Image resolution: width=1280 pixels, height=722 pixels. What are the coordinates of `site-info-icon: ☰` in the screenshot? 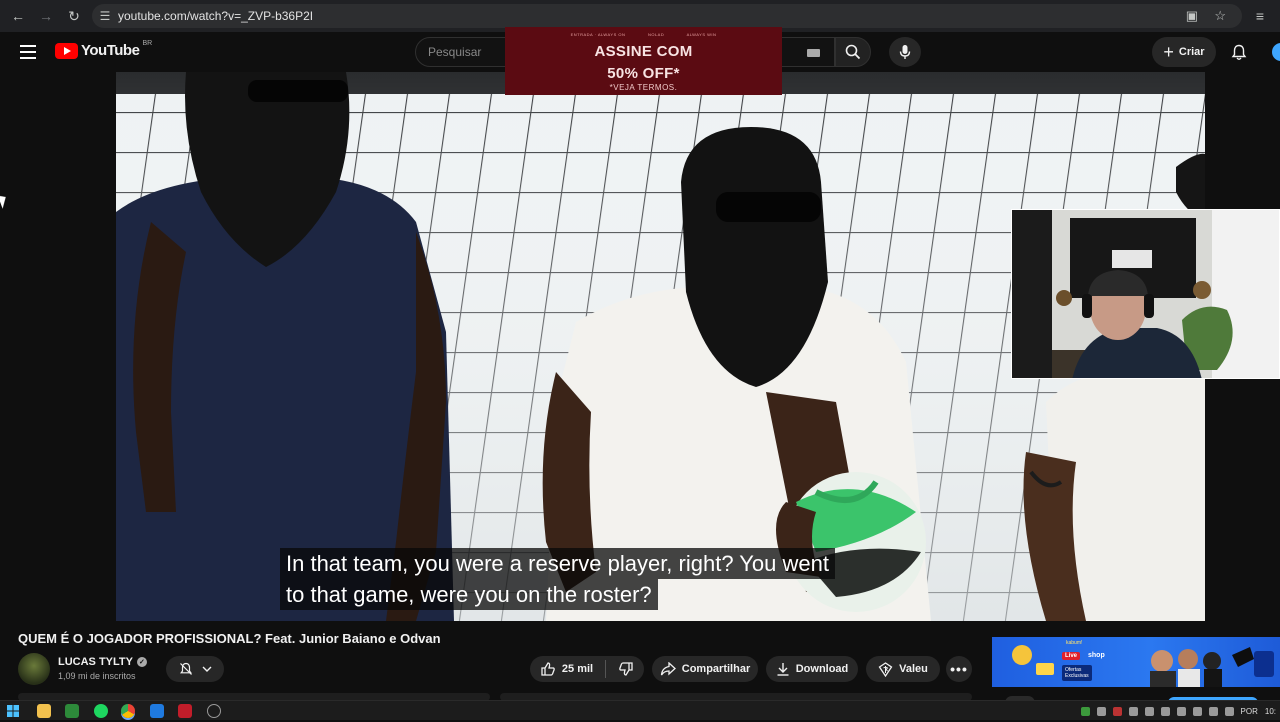 It's located at (105, 16).